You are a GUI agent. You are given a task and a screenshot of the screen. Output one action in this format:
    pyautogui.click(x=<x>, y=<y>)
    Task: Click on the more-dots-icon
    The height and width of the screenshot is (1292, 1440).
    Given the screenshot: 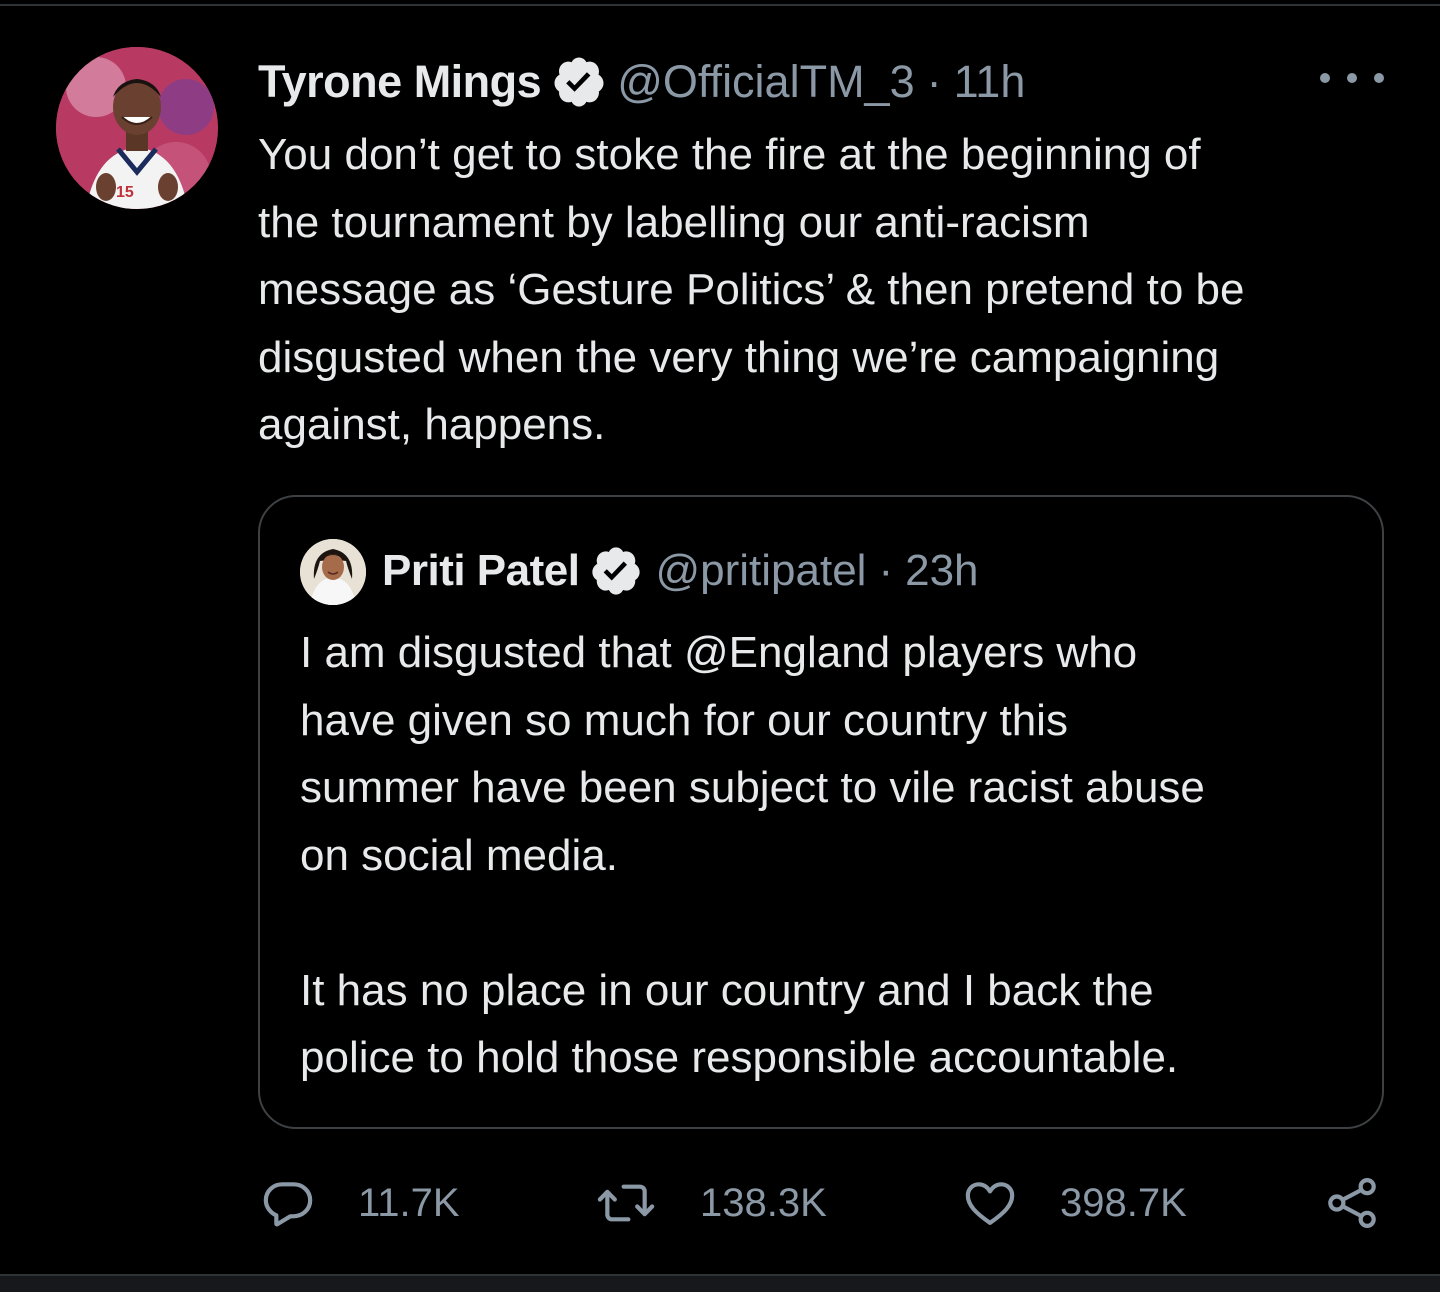 What is the action you would take?
    pyautogui.click(x=1352, y=78)
    